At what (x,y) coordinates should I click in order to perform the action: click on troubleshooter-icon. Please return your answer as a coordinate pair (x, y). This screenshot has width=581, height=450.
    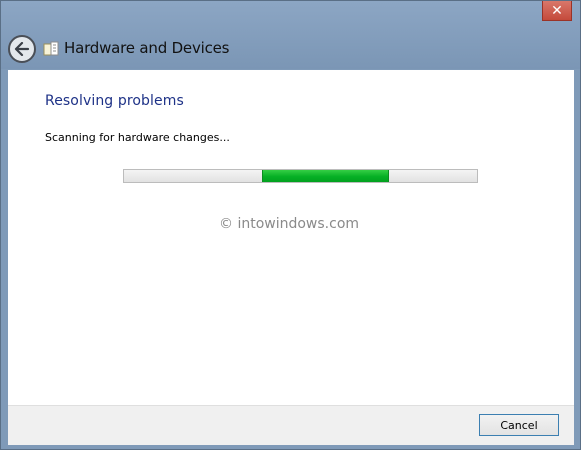
    Looking at the image, I should click on (51, 49).